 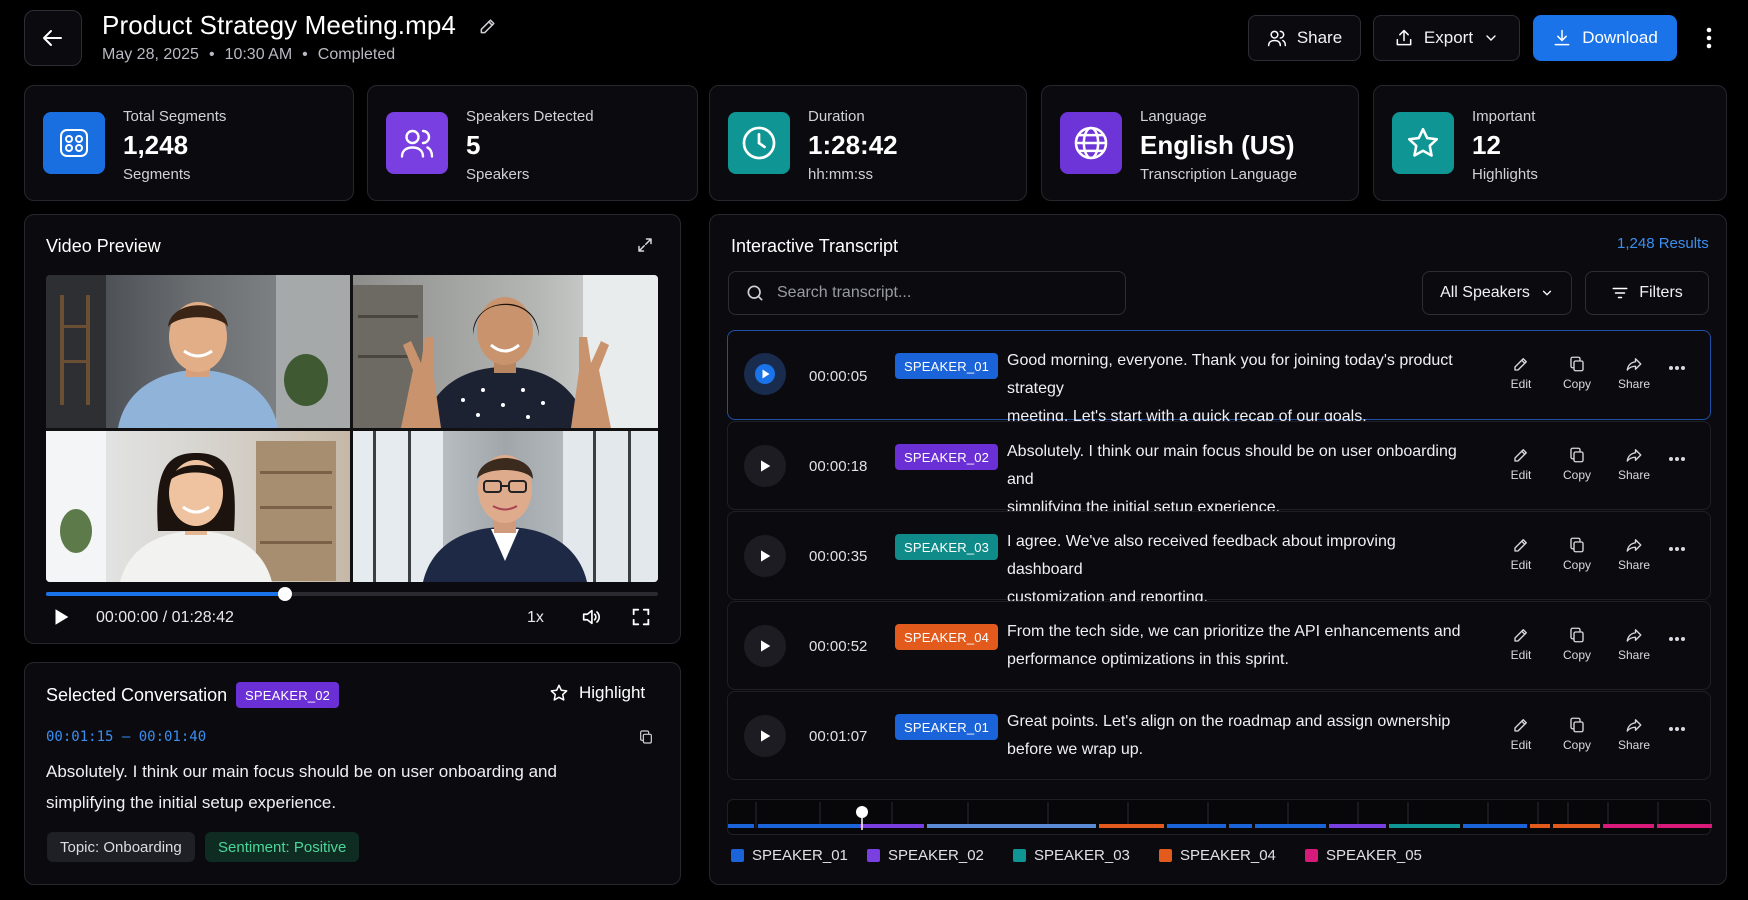 What do you see at coordinates (1446, 38) in the screenshot?
I see `export-button: Export` at bounding box center [1446, 38].